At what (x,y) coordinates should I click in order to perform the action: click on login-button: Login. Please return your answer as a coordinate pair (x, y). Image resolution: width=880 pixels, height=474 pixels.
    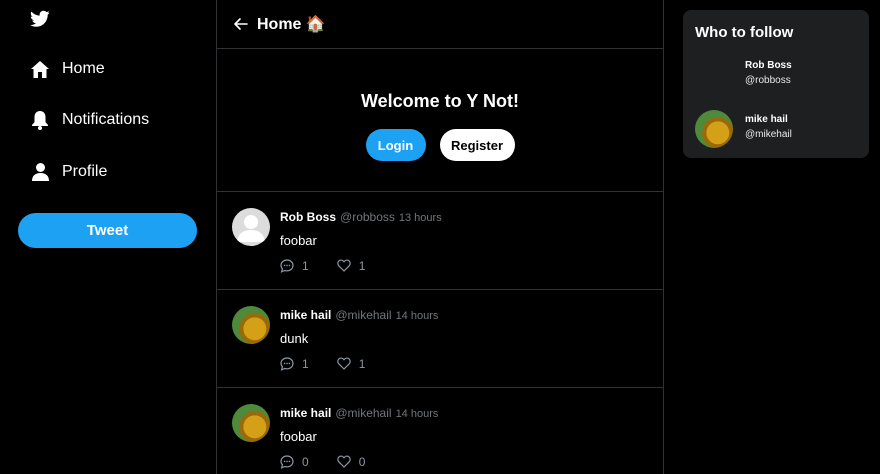
    Looking at the image, I should click on (395, 145).